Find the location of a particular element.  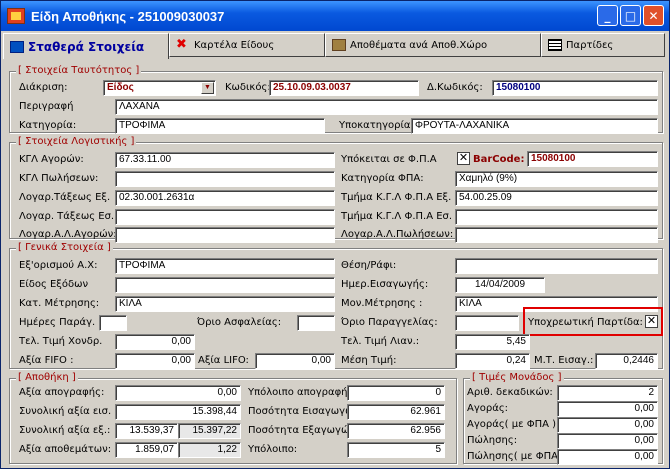

default-warehouse-input: ΤΡΟΦΙΜΑ is located at coordinates (225, 266).